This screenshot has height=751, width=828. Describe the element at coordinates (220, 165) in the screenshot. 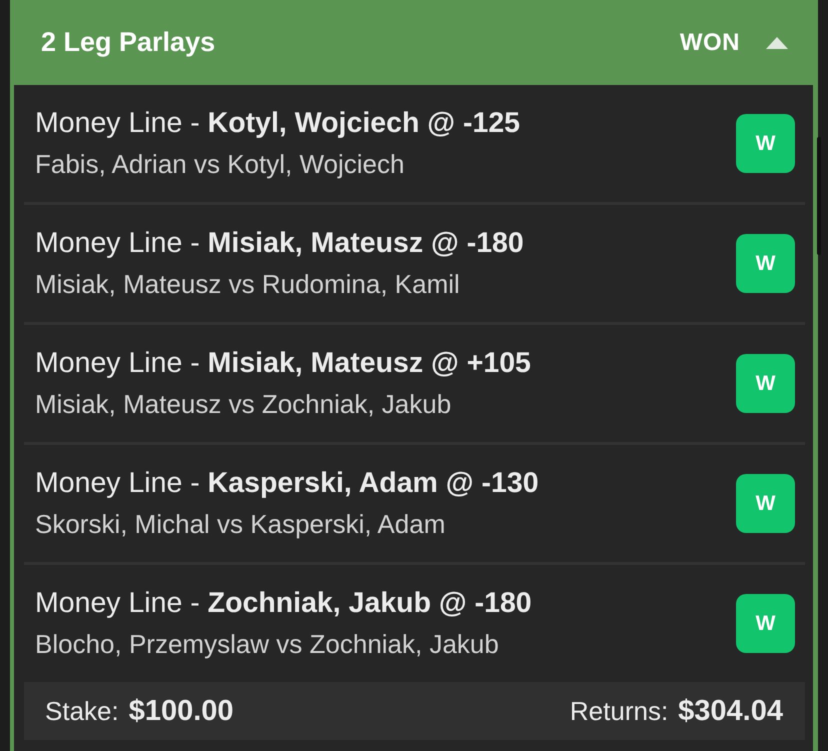

I see `matchup-text: Fabis, Adrian vs Kotyl, Wojciech` at that location.